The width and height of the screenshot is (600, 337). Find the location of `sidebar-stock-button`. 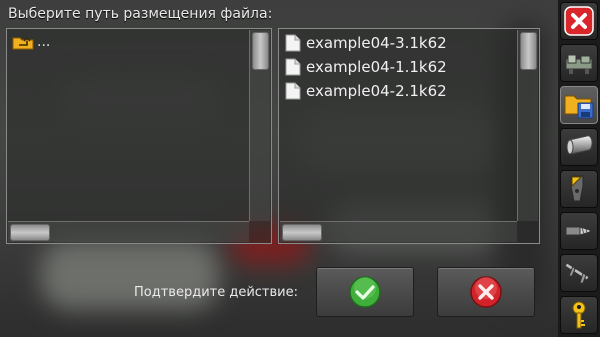

sidebar-stock-button is located at coordinates (579, 147).